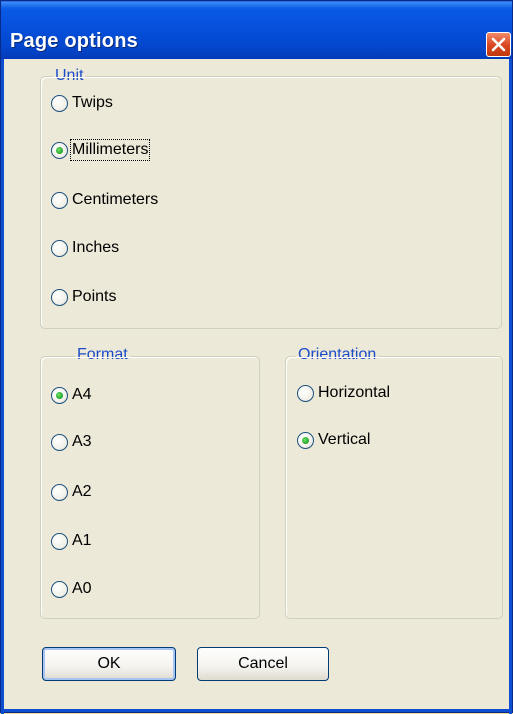 The height and width of the screenshot is (714, 513). What do you see at coordinates (337, 355) in the screenshot?
I see `orientation-legend: Orientation` at bounding box center [337, 355].